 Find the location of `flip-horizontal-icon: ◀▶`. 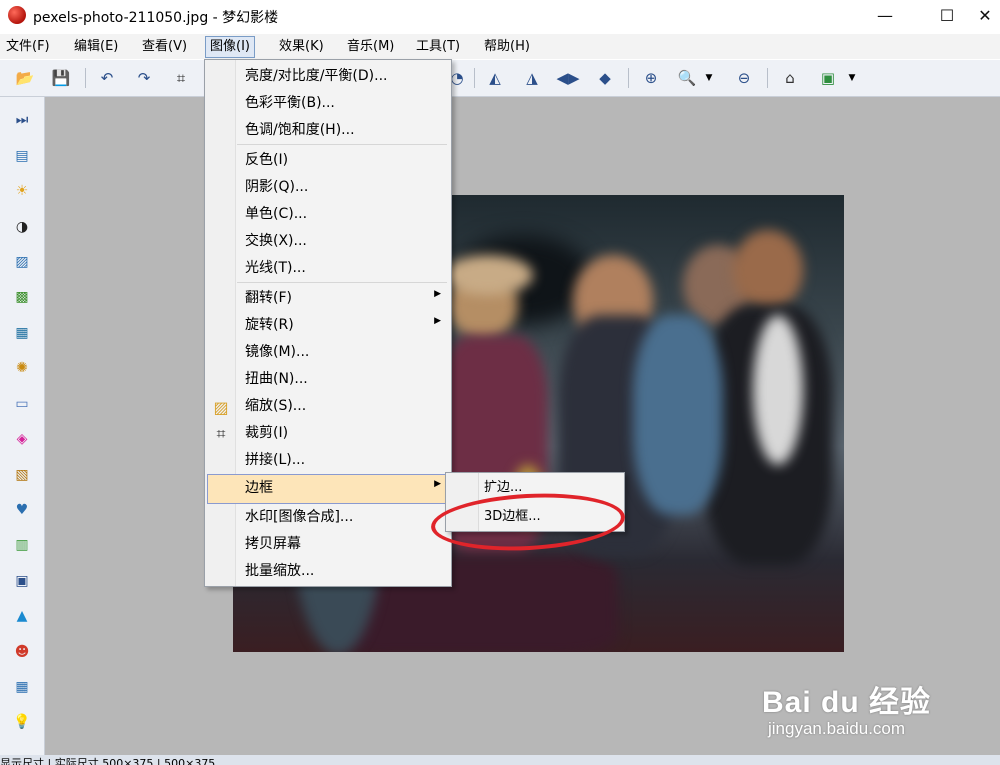

flip-horizontal-icon: ◀▶ is located at coordinates (567, 78).